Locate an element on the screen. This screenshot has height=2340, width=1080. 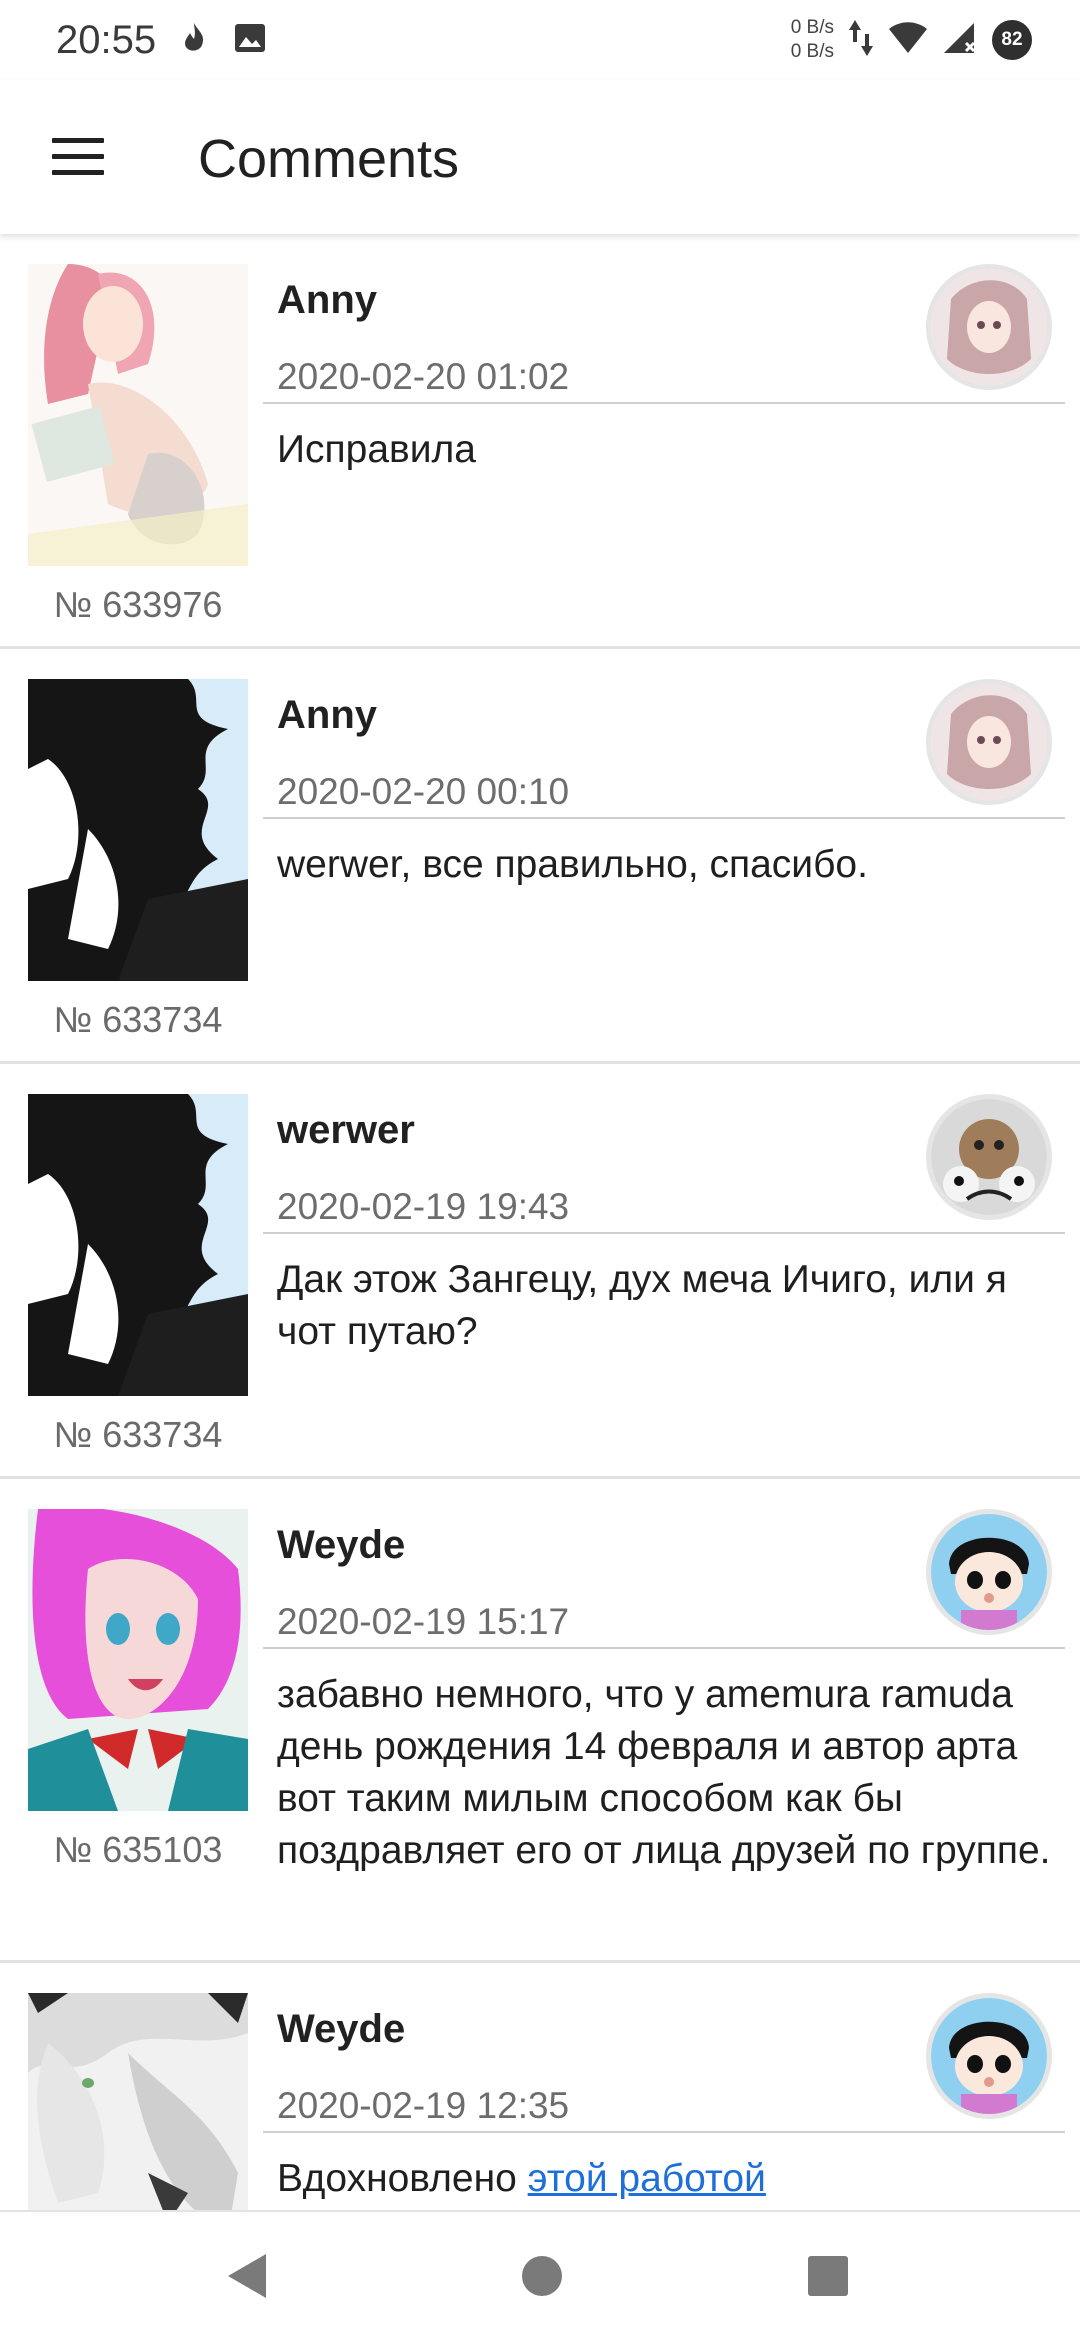
bonfire-icon is located at coordinates (195, 40).